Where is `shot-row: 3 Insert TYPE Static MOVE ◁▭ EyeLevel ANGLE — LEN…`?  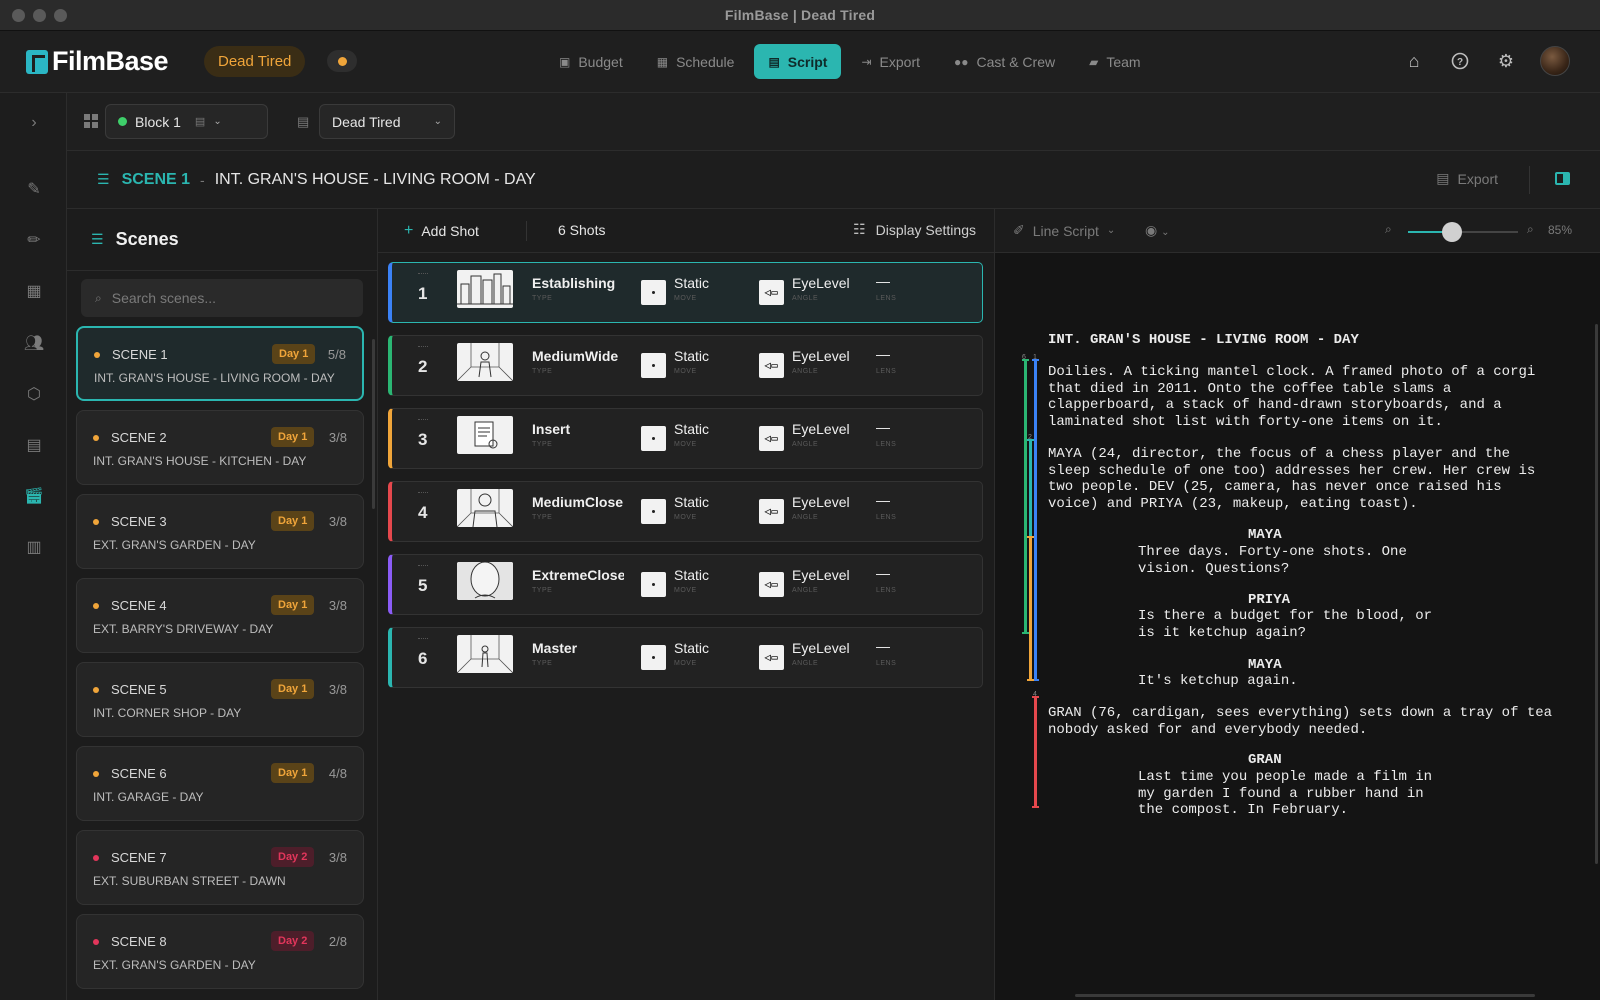 shot-row: 3 Insert TYPE Static MOVE ◁▭ EyeLevel ANGLE — LEN… is located at coordinates (685, 438).